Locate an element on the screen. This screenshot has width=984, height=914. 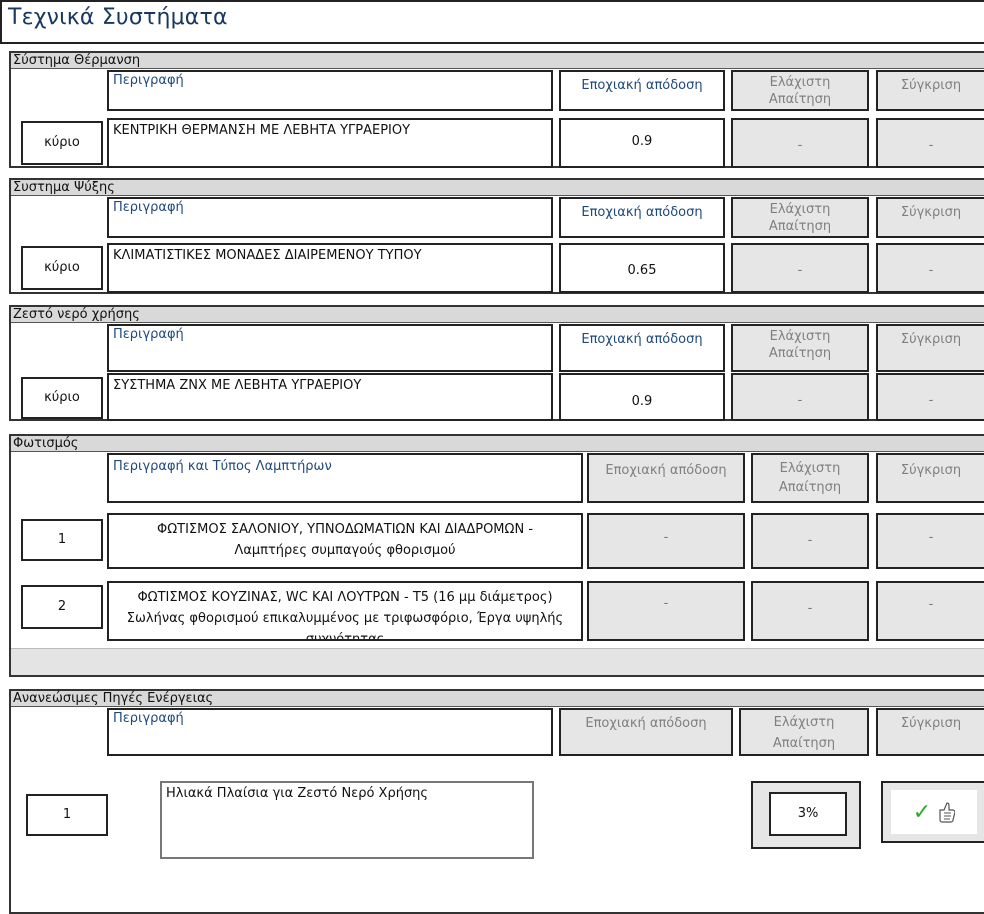
section-title: Συστημα Ψύξης is located at coordinates (497, 188).